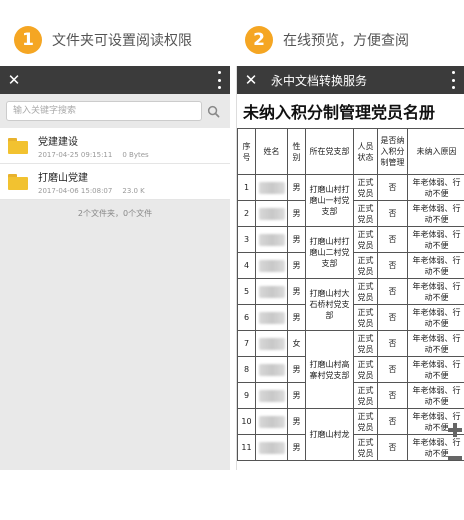 The image size is (464, 520). I want to click on list-item: 打磨山党建 2017-04-06 15:08:07 23.0 K, so click(115, 182).